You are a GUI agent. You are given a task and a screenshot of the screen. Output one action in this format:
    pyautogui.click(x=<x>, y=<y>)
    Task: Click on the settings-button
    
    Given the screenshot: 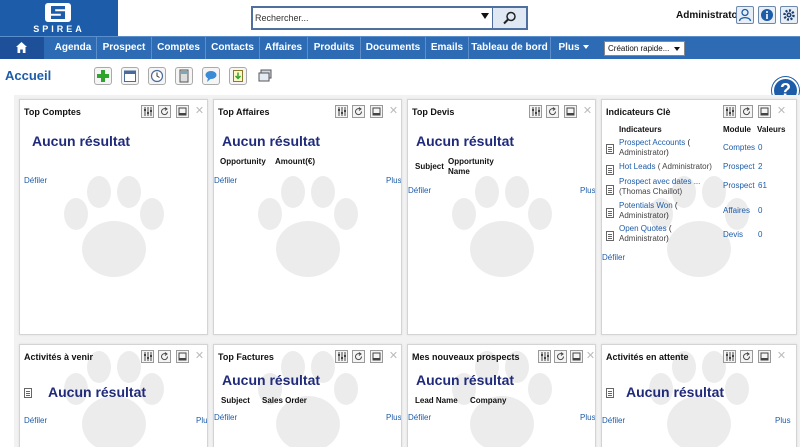 What is the action you would take?
    pyautogui.click(x=789, y=15)
    